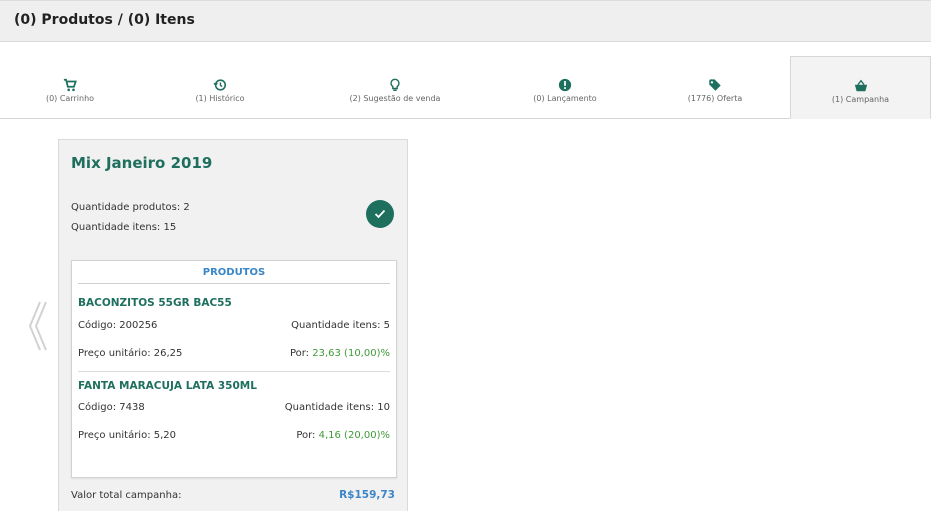  Describe the element at coordinates (130, 207) in the screenshot. I see `quantity-products: Quantidade produtos: 2` at that location.